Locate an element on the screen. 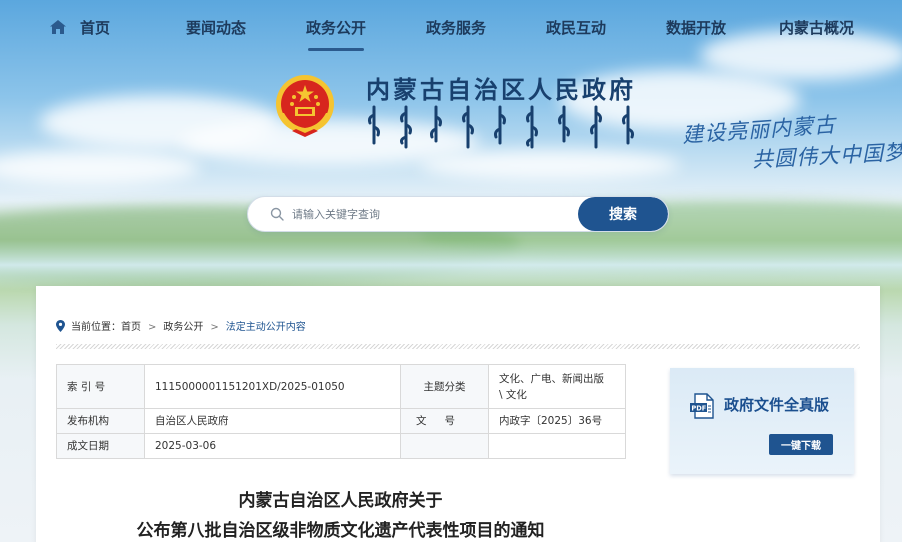  home-icon is located at coordinates (58, 27).